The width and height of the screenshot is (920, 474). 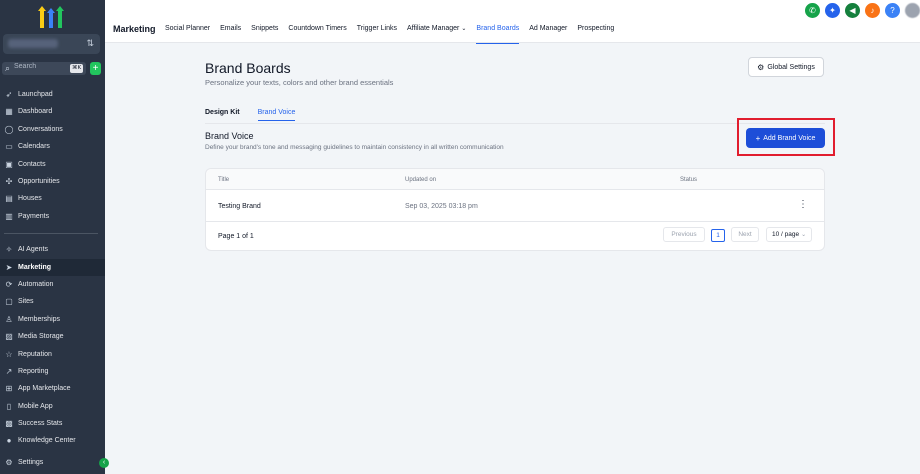 What do you see at coordinates (264, 34) in the screenshot?
I see `tab-snippets: Snippets` at bounding box center [264, 34].